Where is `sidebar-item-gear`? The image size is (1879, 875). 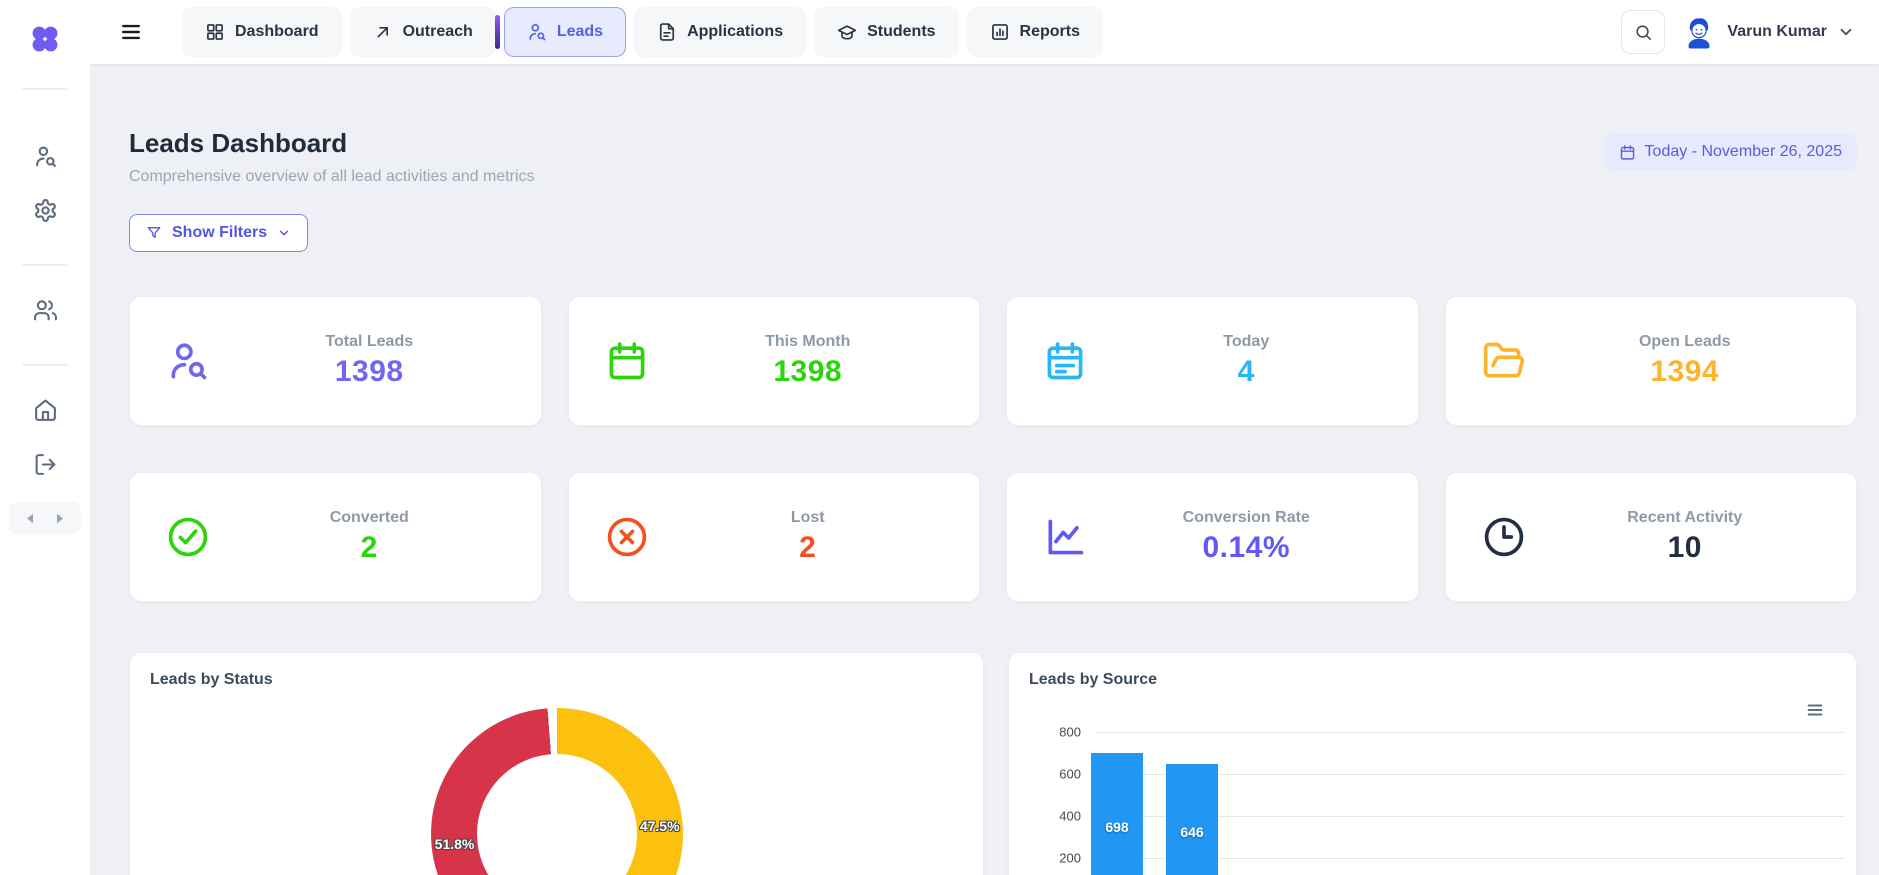
sidebar-item-gear is located at coordinates (45, 211).